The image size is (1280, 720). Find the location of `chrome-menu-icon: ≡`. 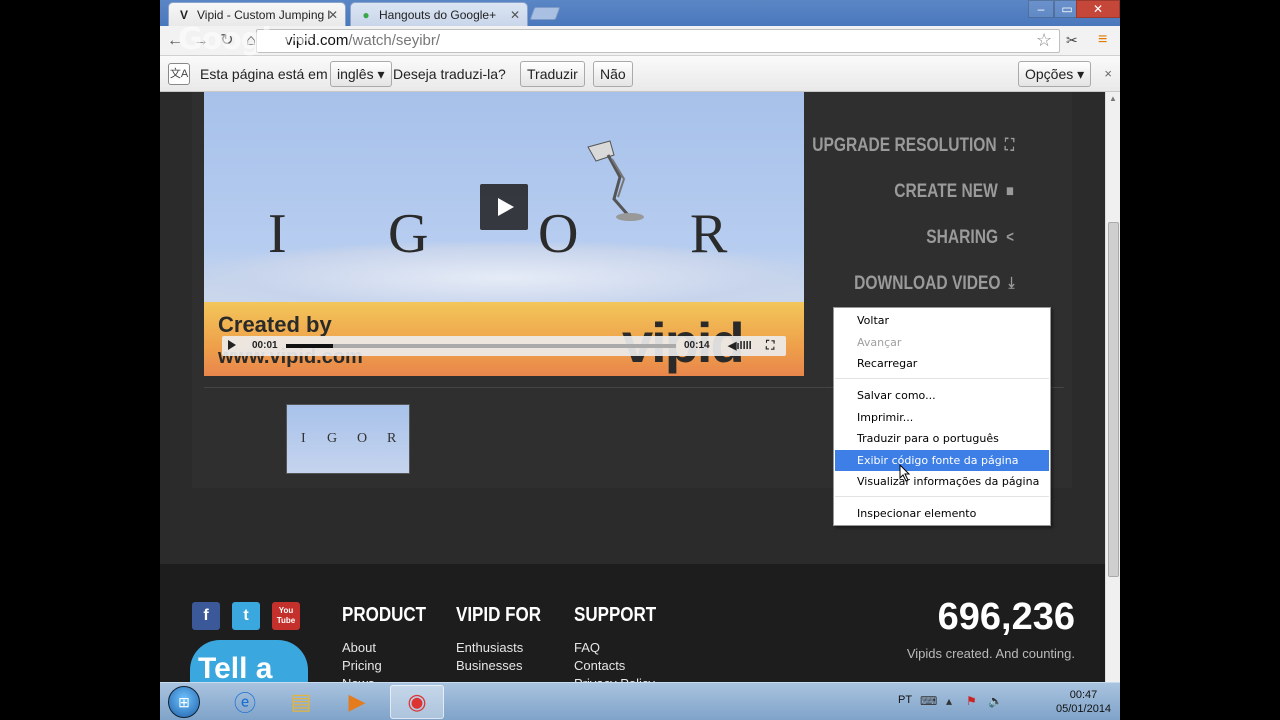

chrome-menu-icon: ≡ is located at coordinates (1102, 40).